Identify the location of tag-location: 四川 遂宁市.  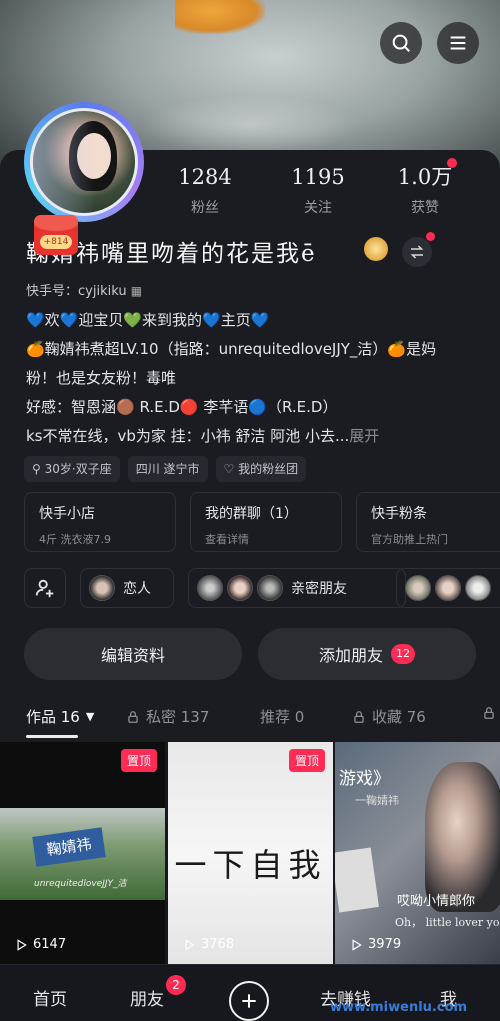
(167, 469).